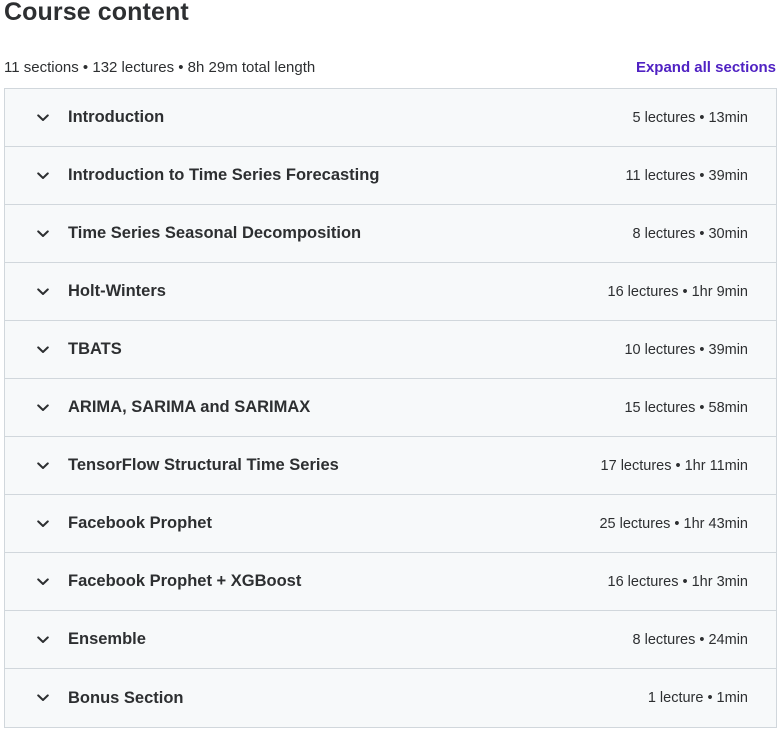 This screenshot has height=729, width=780. Describe the element at coordinates (215, 233) in the screenshot. I see `section-title: Time Series Seasonal Decomposition` at that location.